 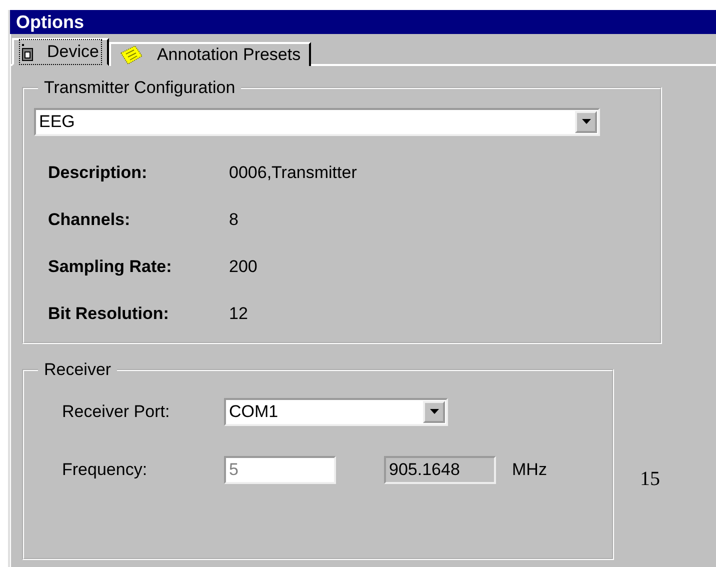 I want to click on unit-label: MHz, so click(x=529, y=470).